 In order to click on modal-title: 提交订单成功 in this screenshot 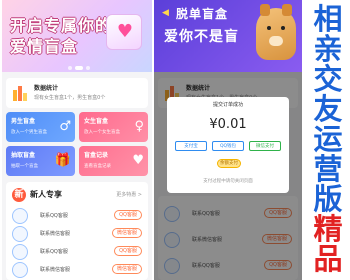, I will do `click(227, 105)`.